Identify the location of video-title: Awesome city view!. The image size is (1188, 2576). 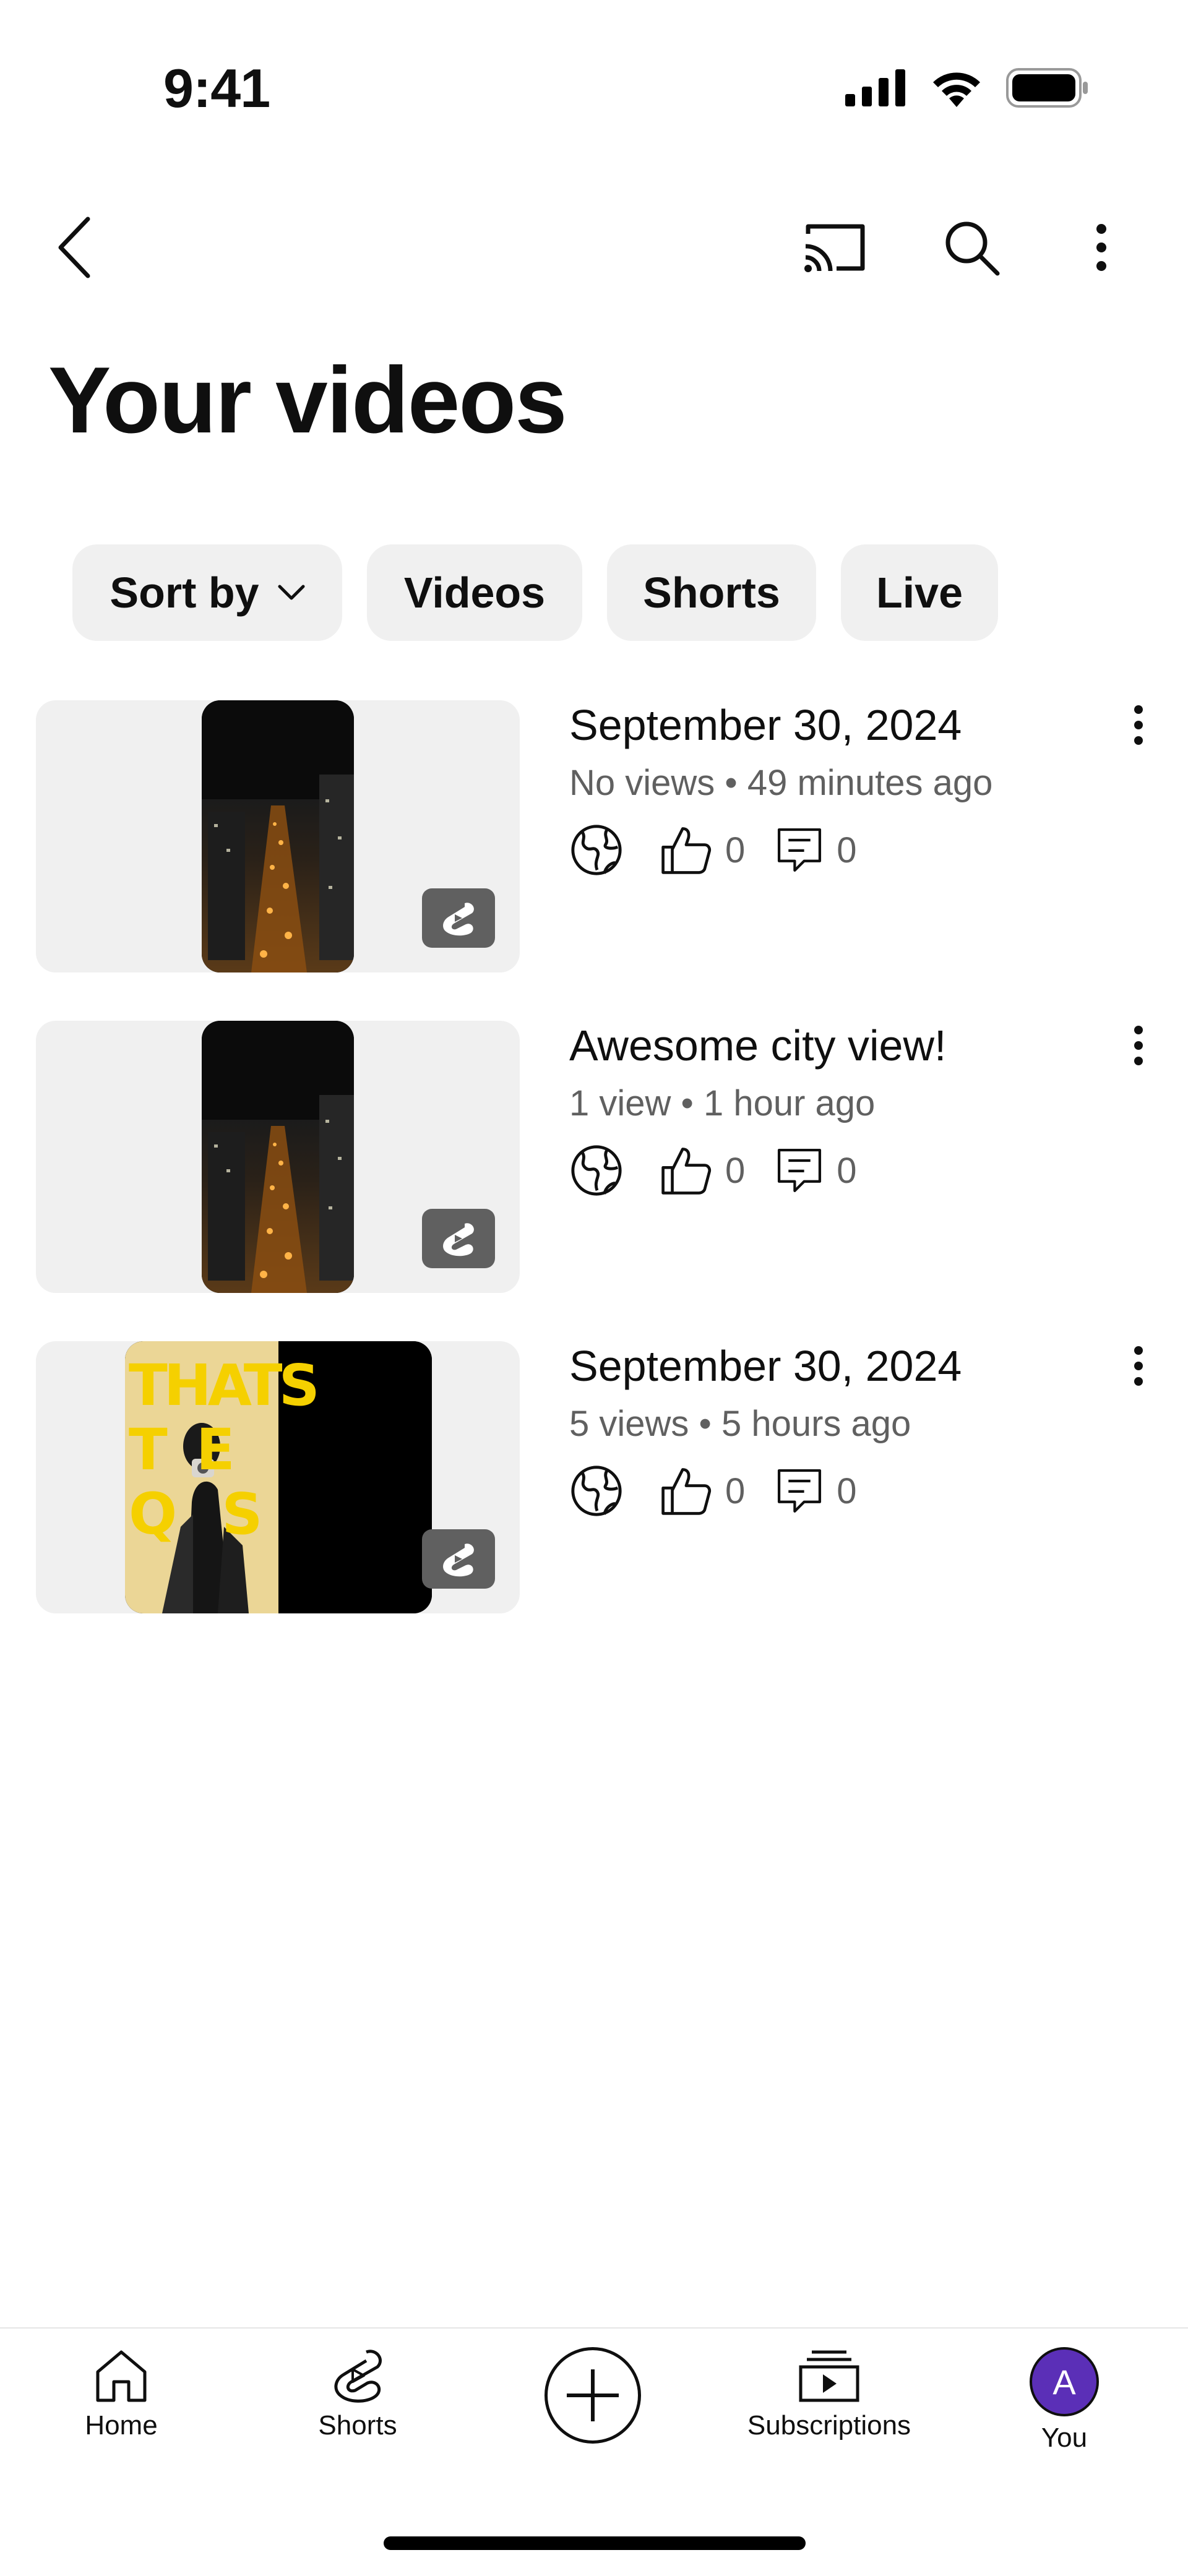
(757, 1045).